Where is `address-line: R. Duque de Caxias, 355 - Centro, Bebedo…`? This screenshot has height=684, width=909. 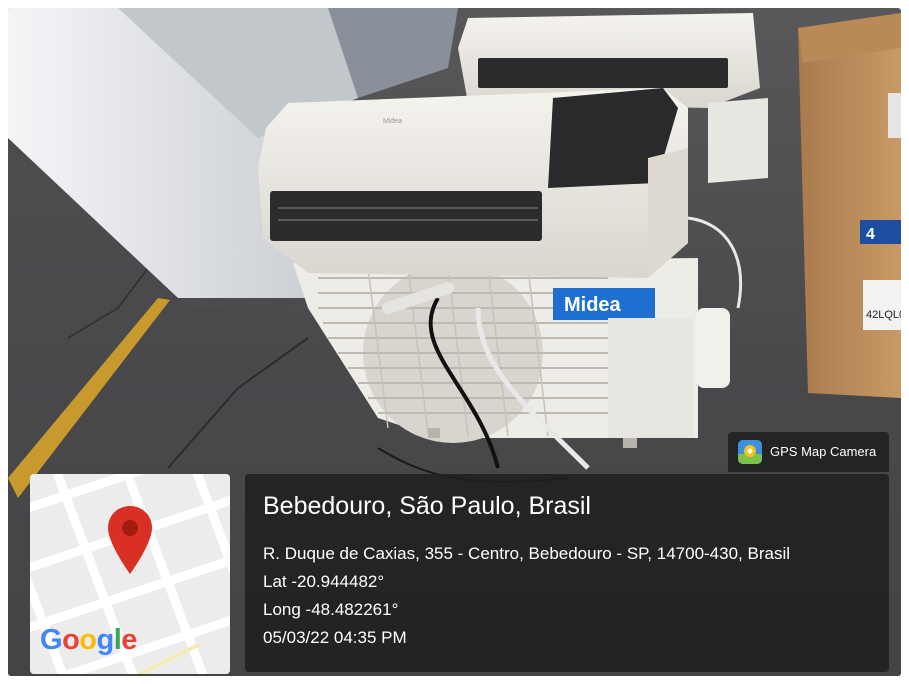
address-line: R. Duque de Caxias, 355 - Centro, Bebedo… is located at coordinates (526, 553).